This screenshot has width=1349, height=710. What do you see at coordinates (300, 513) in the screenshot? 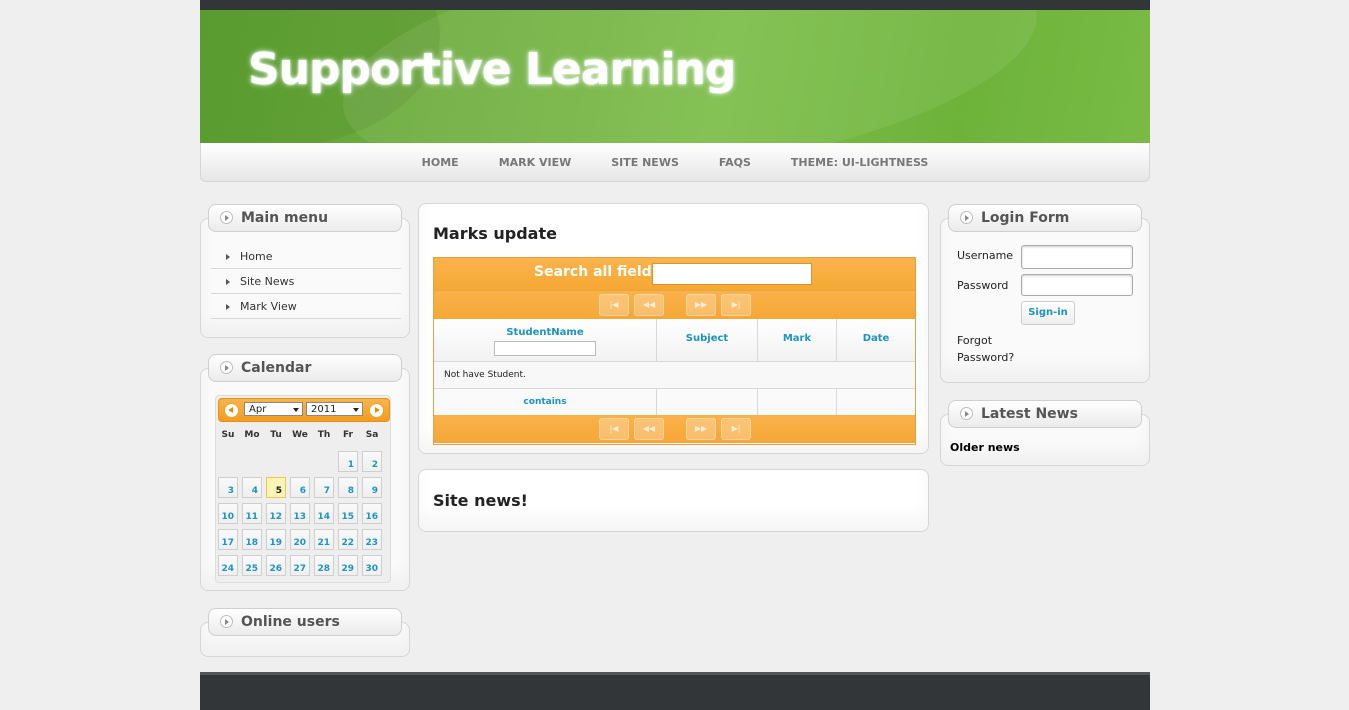
I see `calendar-day: 13` at bounding box center [300, 513].